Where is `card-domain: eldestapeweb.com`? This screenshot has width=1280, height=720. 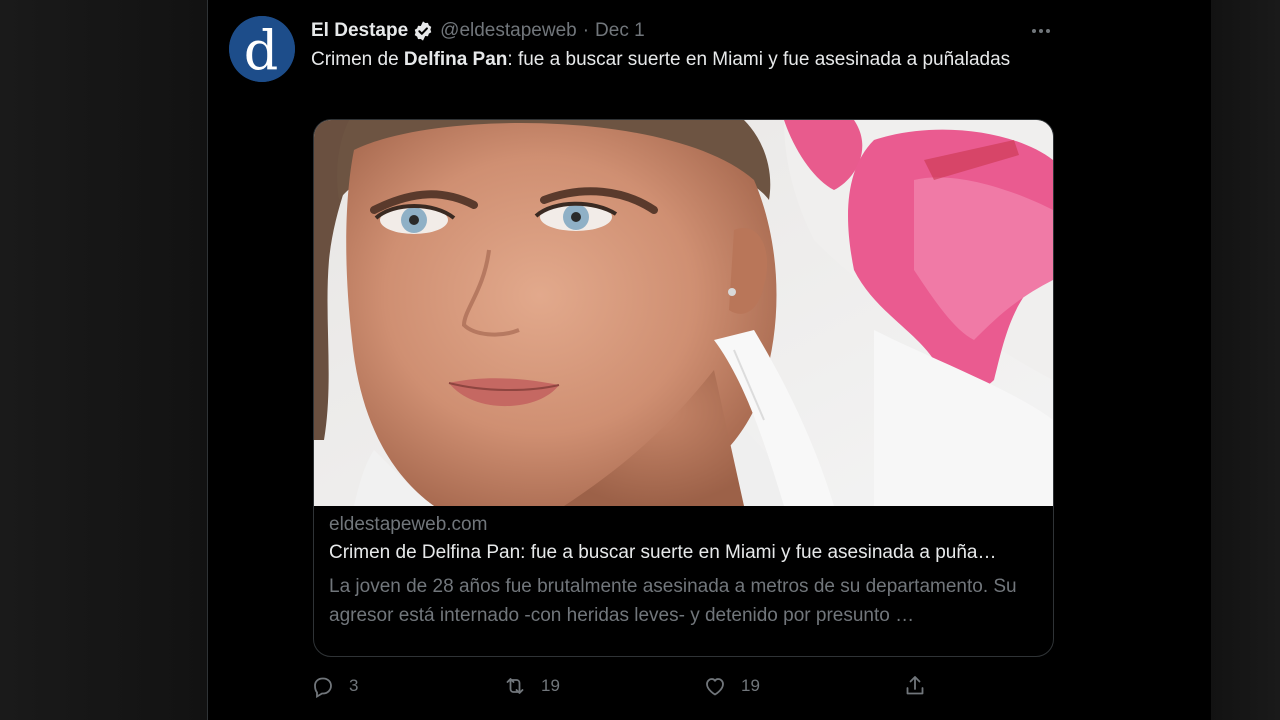
card-domain: eldestapeweb.com is located at coordinates (408, 524).